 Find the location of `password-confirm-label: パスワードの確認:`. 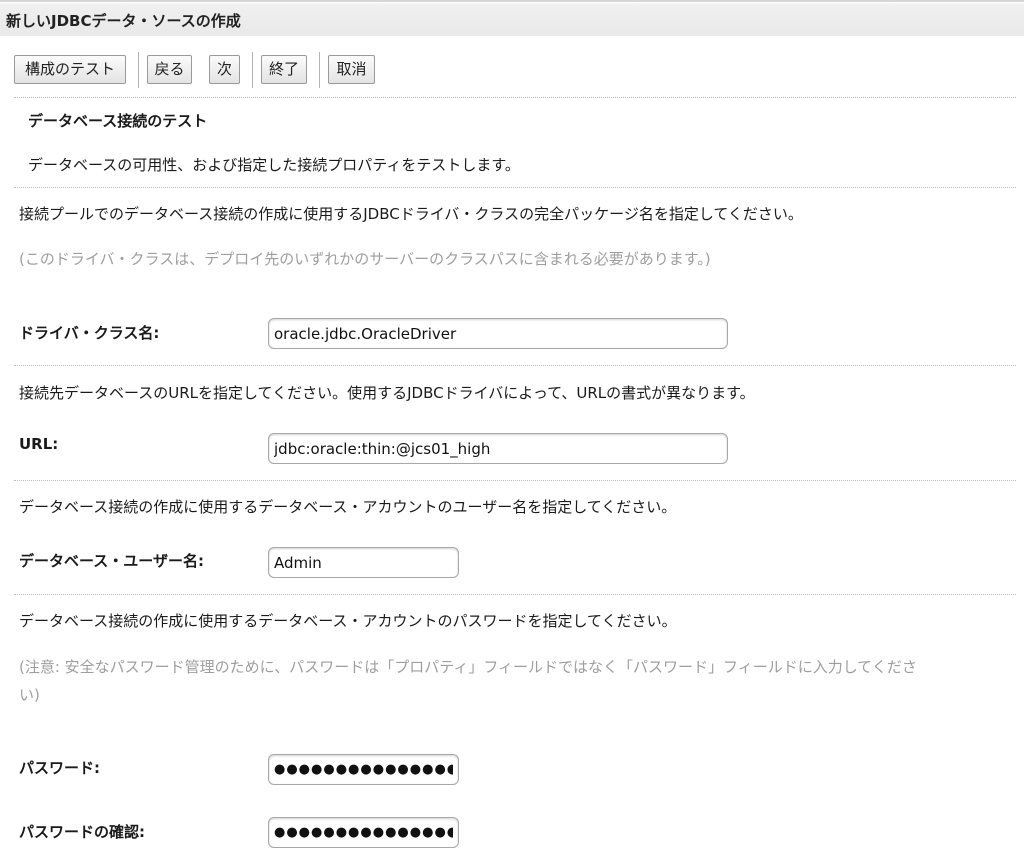

password-confirm-label: パスワードの確認: is located at coordinates (82, 832).